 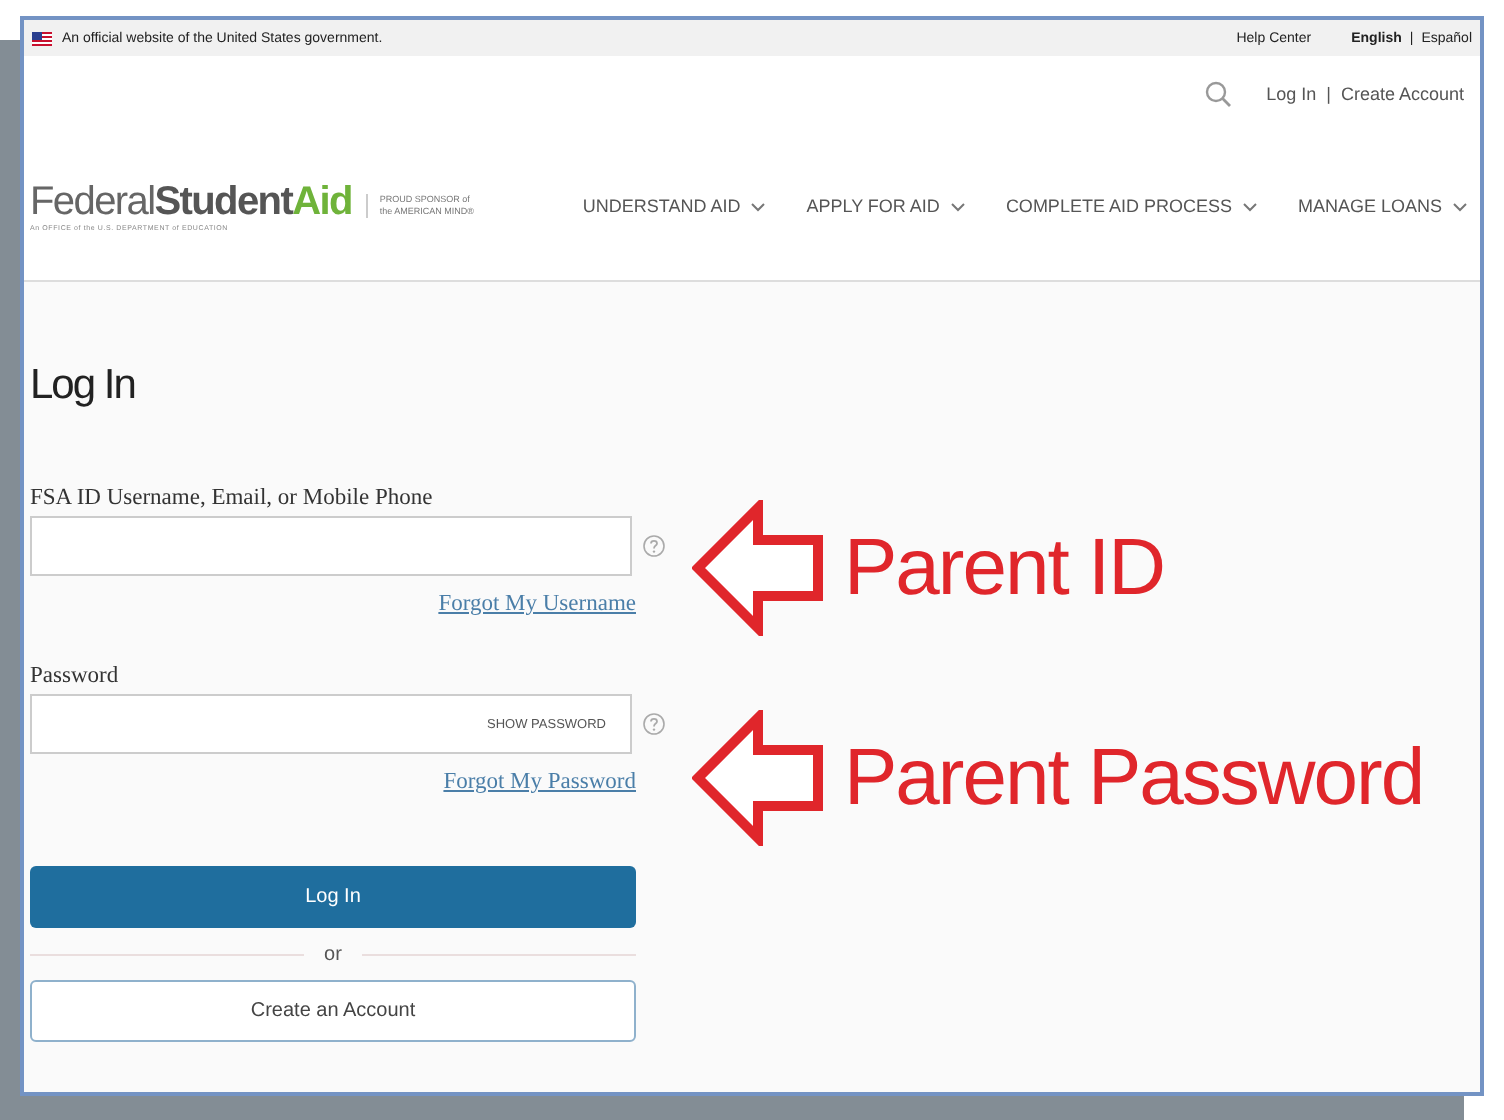 I want to click on divider-text: or, so click(x=333, y=954).